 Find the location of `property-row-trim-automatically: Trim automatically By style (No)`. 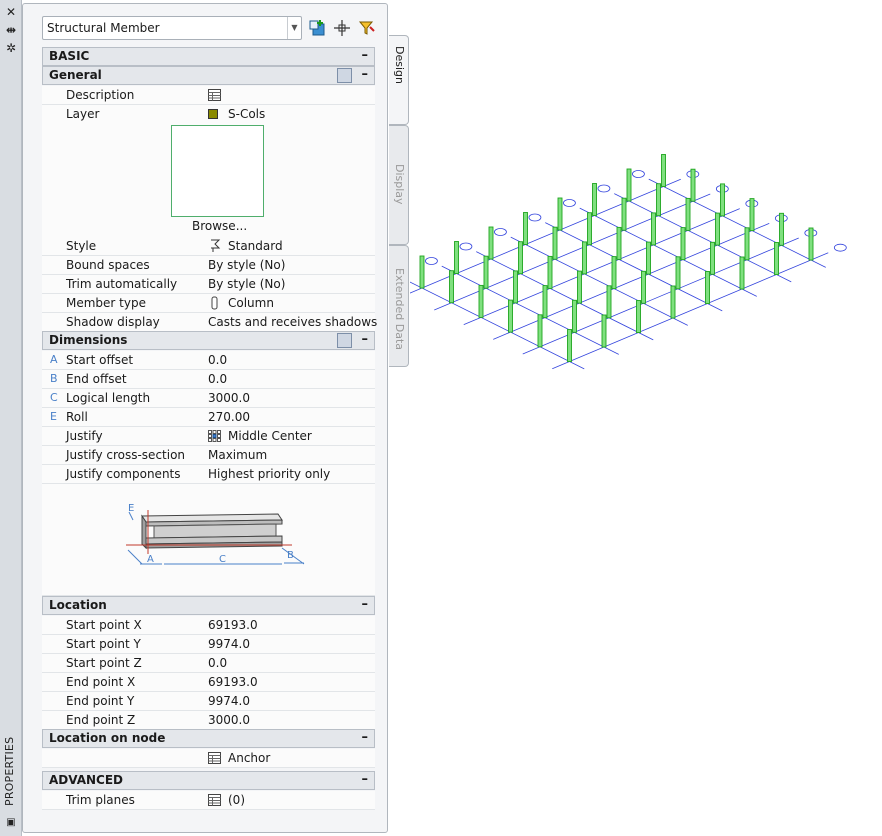

property-row-trim-automatically: Trim automatically By style (No) is located at coordinates (208, 284).